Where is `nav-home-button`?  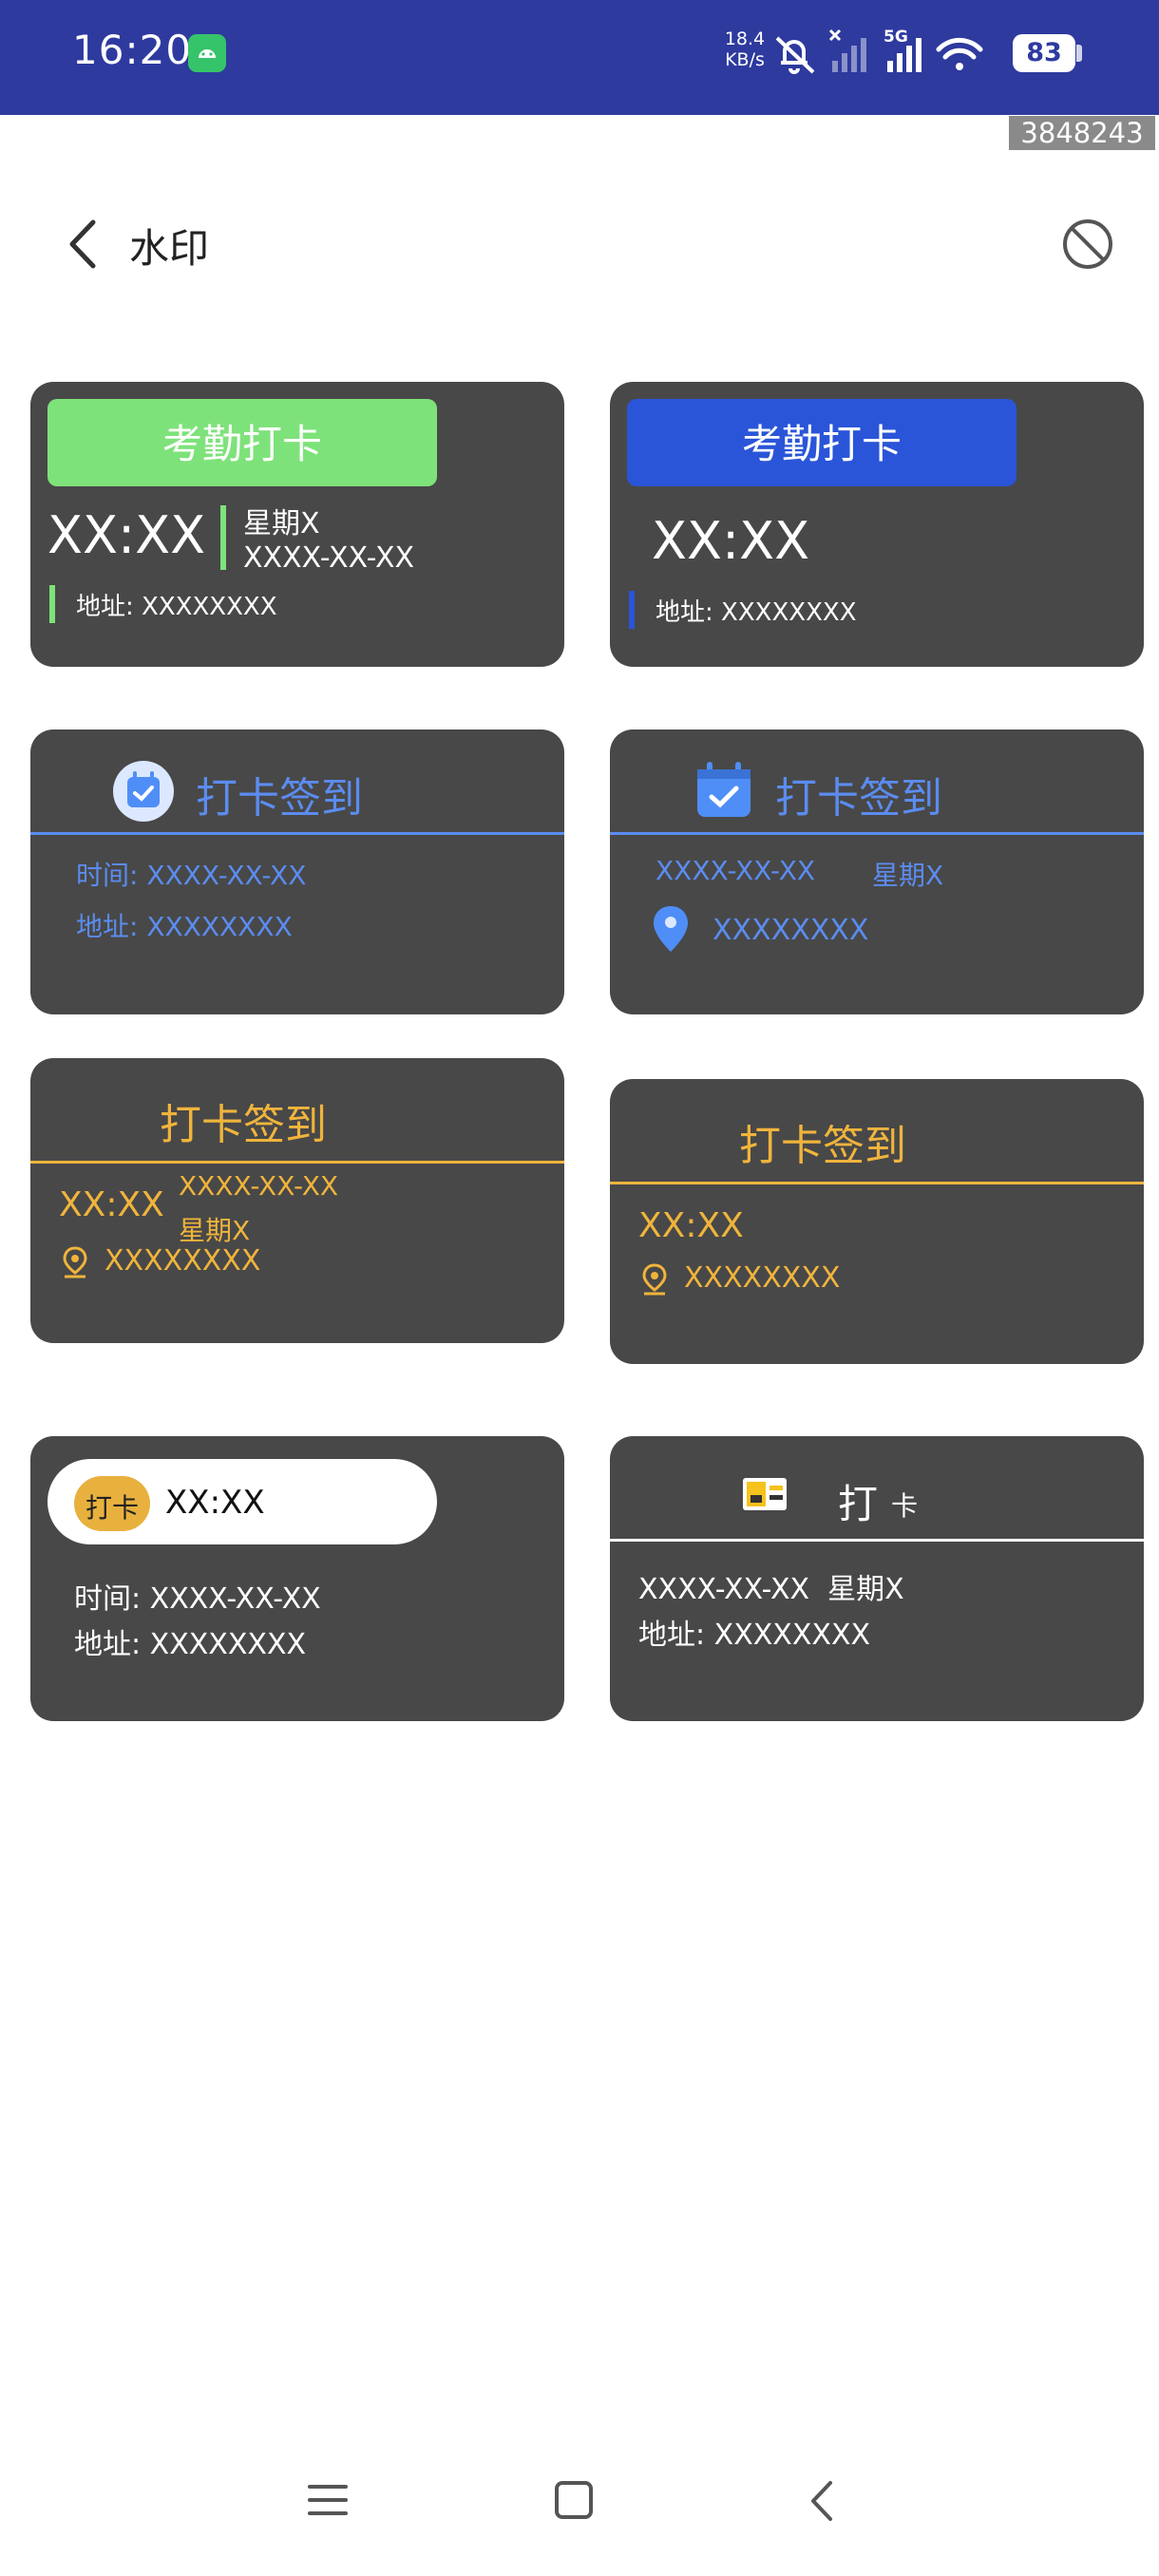 nav-home-button is located at coordinates (574, 2500).